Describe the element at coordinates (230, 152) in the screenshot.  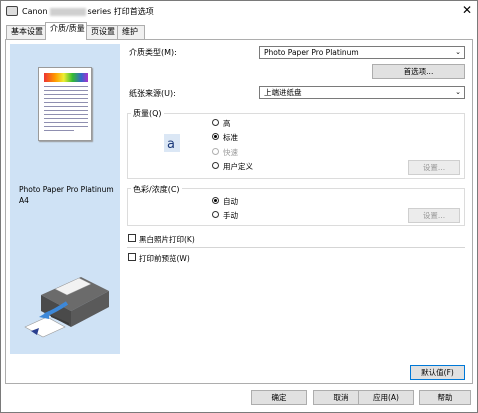
I see `quality-fast-label: 快速` at that location.